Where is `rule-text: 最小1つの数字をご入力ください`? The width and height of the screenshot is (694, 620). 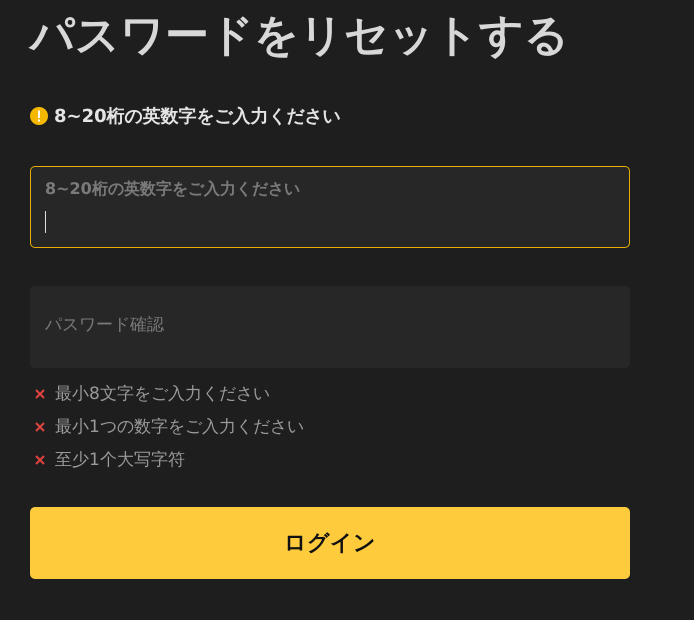
rule-text: 最小1つの数字をご入力ください is located at coordinates (179, 427).